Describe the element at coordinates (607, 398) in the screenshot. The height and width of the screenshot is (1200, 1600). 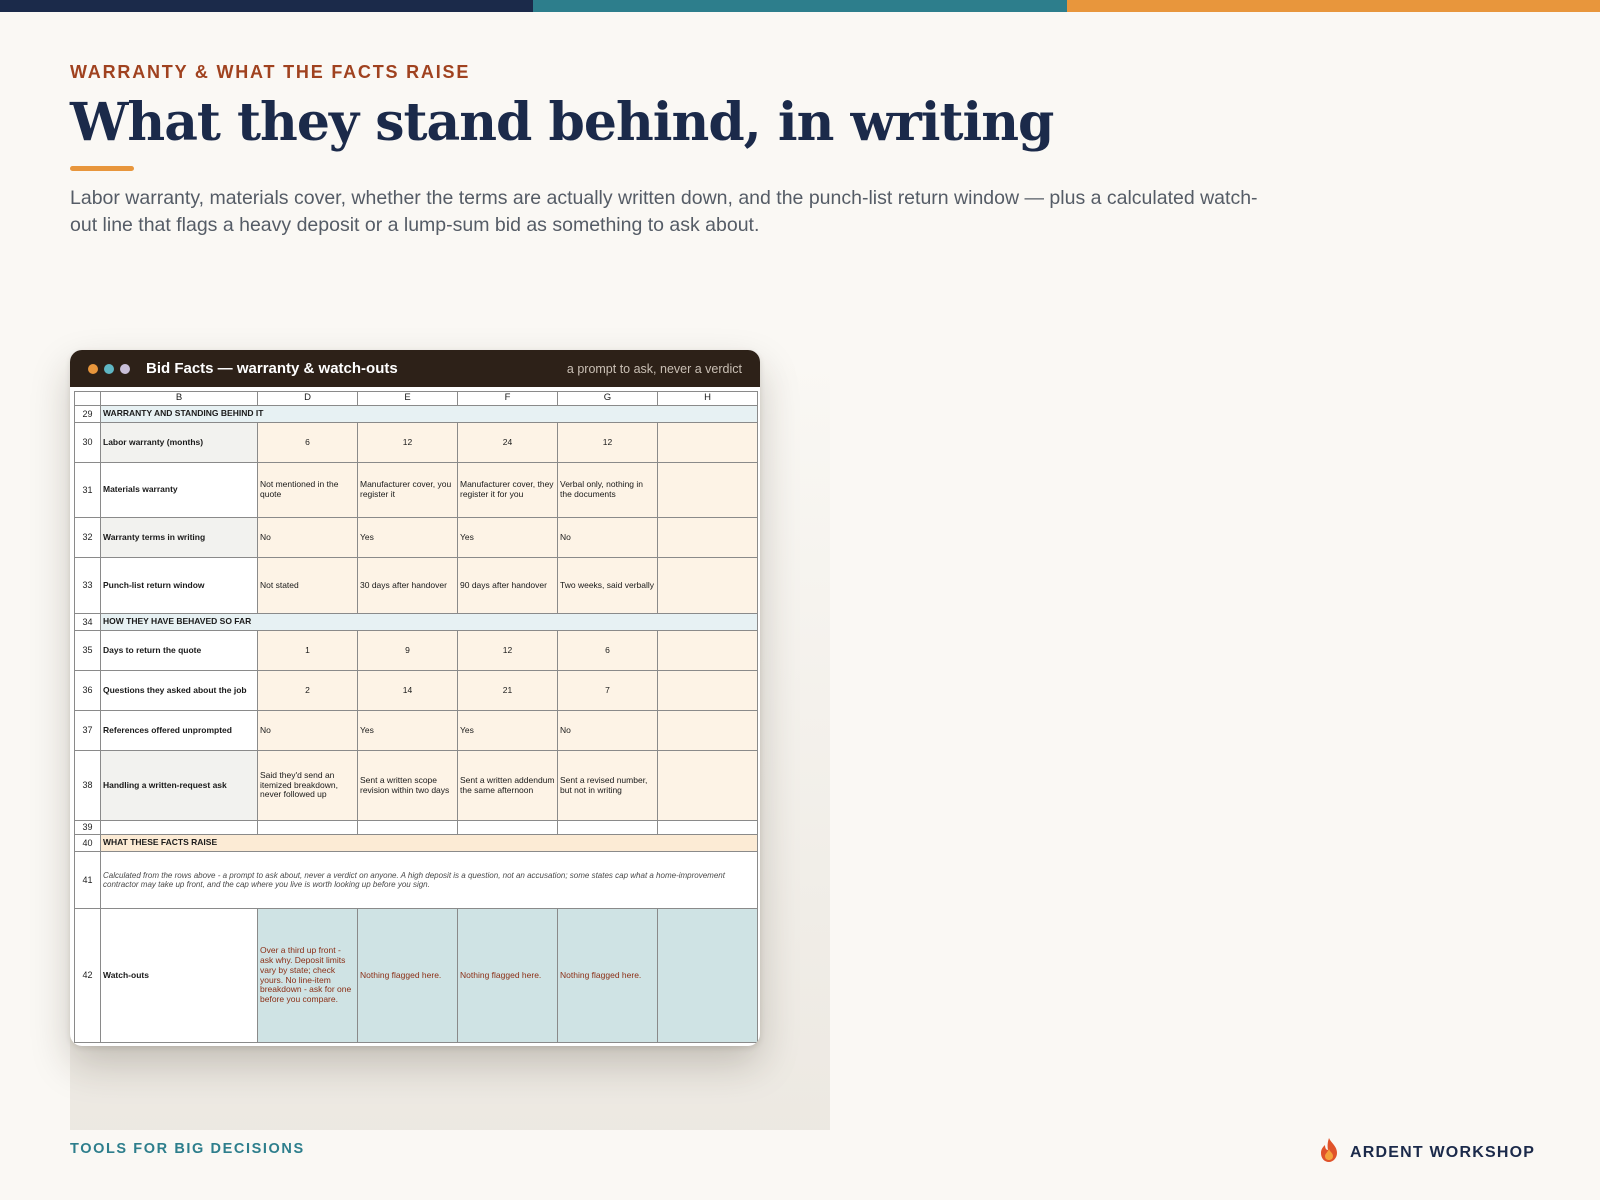
I see `column-header-g: G` at that location.